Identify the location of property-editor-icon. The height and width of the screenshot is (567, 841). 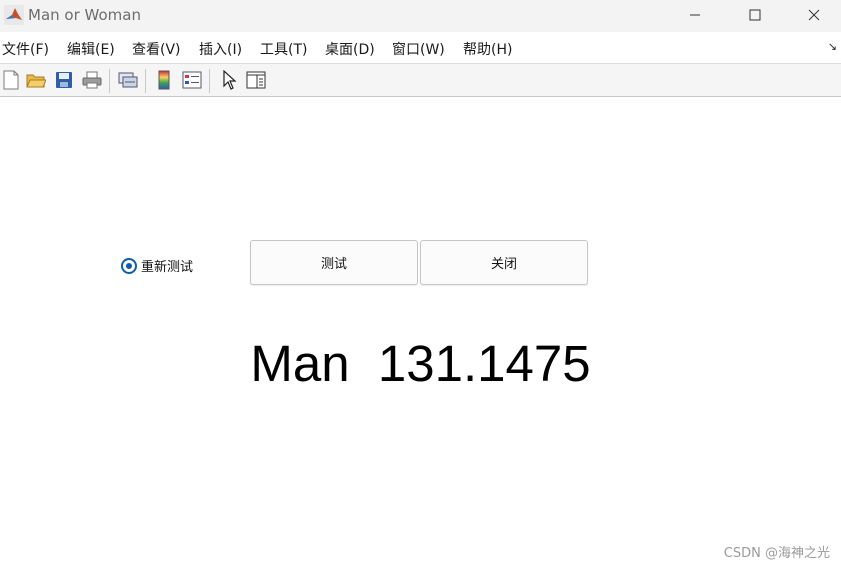
(256, 80).